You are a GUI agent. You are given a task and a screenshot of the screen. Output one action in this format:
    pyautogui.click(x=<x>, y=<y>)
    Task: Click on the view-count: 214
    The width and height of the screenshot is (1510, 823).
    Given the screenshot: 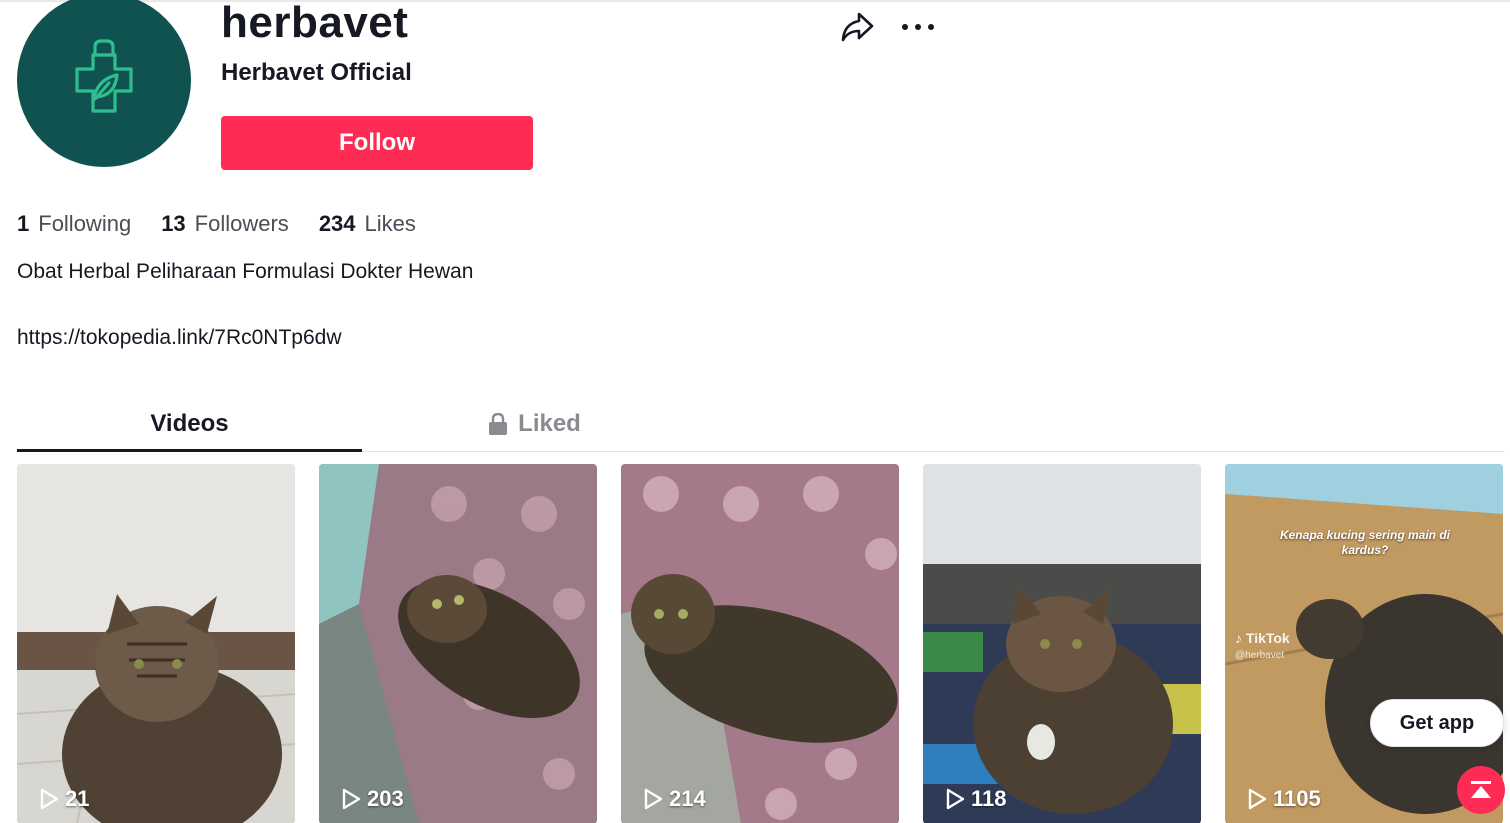 What is the action you would take?
    pyautogui.click(x=674, y=799)
    